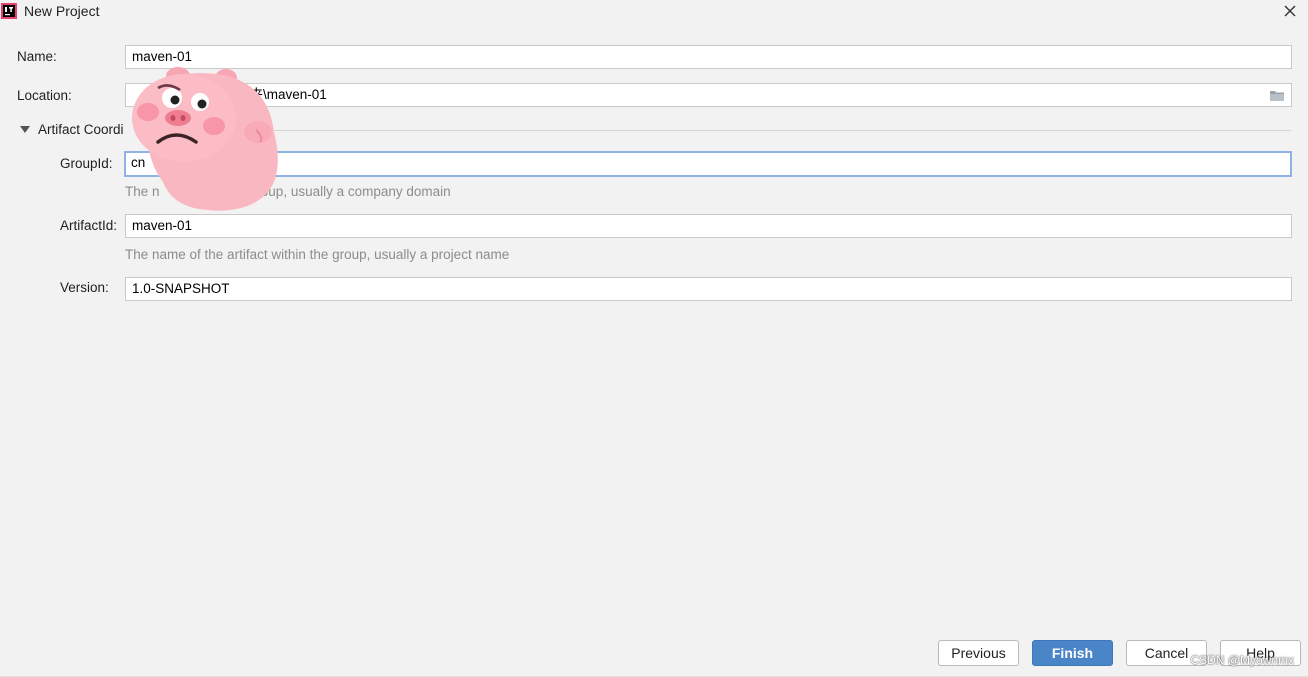 This screenshot has width=1308, height=677. What do you see at coordinates (62, 11) in the screenshot?
I see `window-title: New Project` at bounding box center [62, 11].